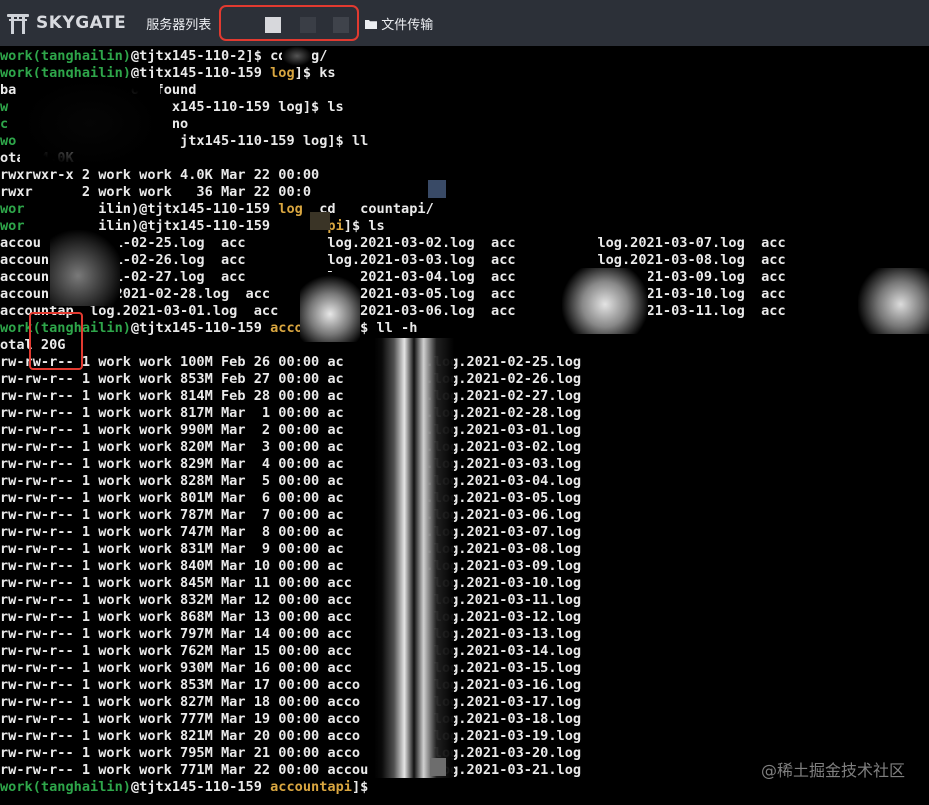 Image resolution: width=929 pixels, height=805 pixels. I want to click on line-text: ]$, so click(360, 787).